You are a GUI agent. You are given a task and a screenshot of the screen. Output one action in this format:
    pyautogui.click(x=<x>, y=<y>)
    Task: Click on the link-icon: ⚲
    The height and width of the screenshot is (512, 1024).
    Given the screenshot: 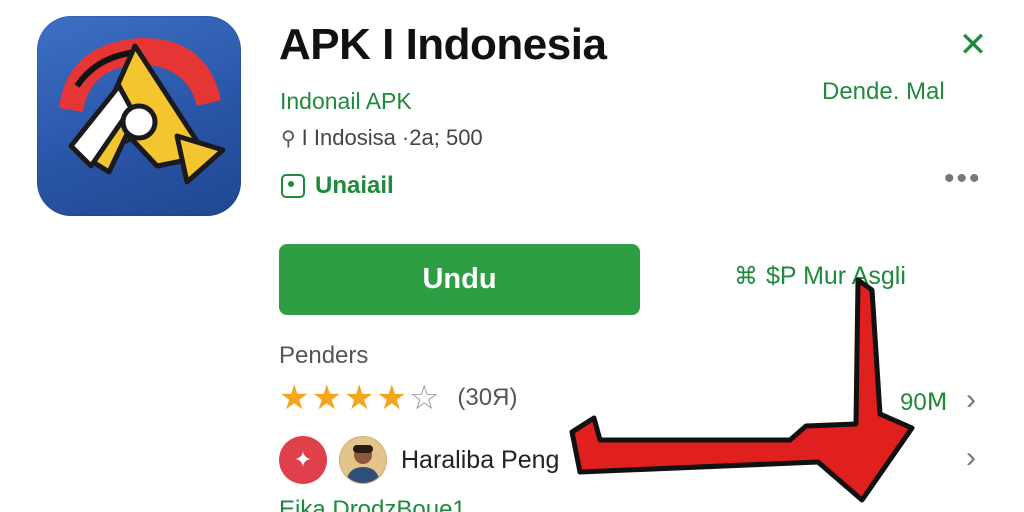 What is the action you would take?
    pyautogui.click(x=288, y=138)
    